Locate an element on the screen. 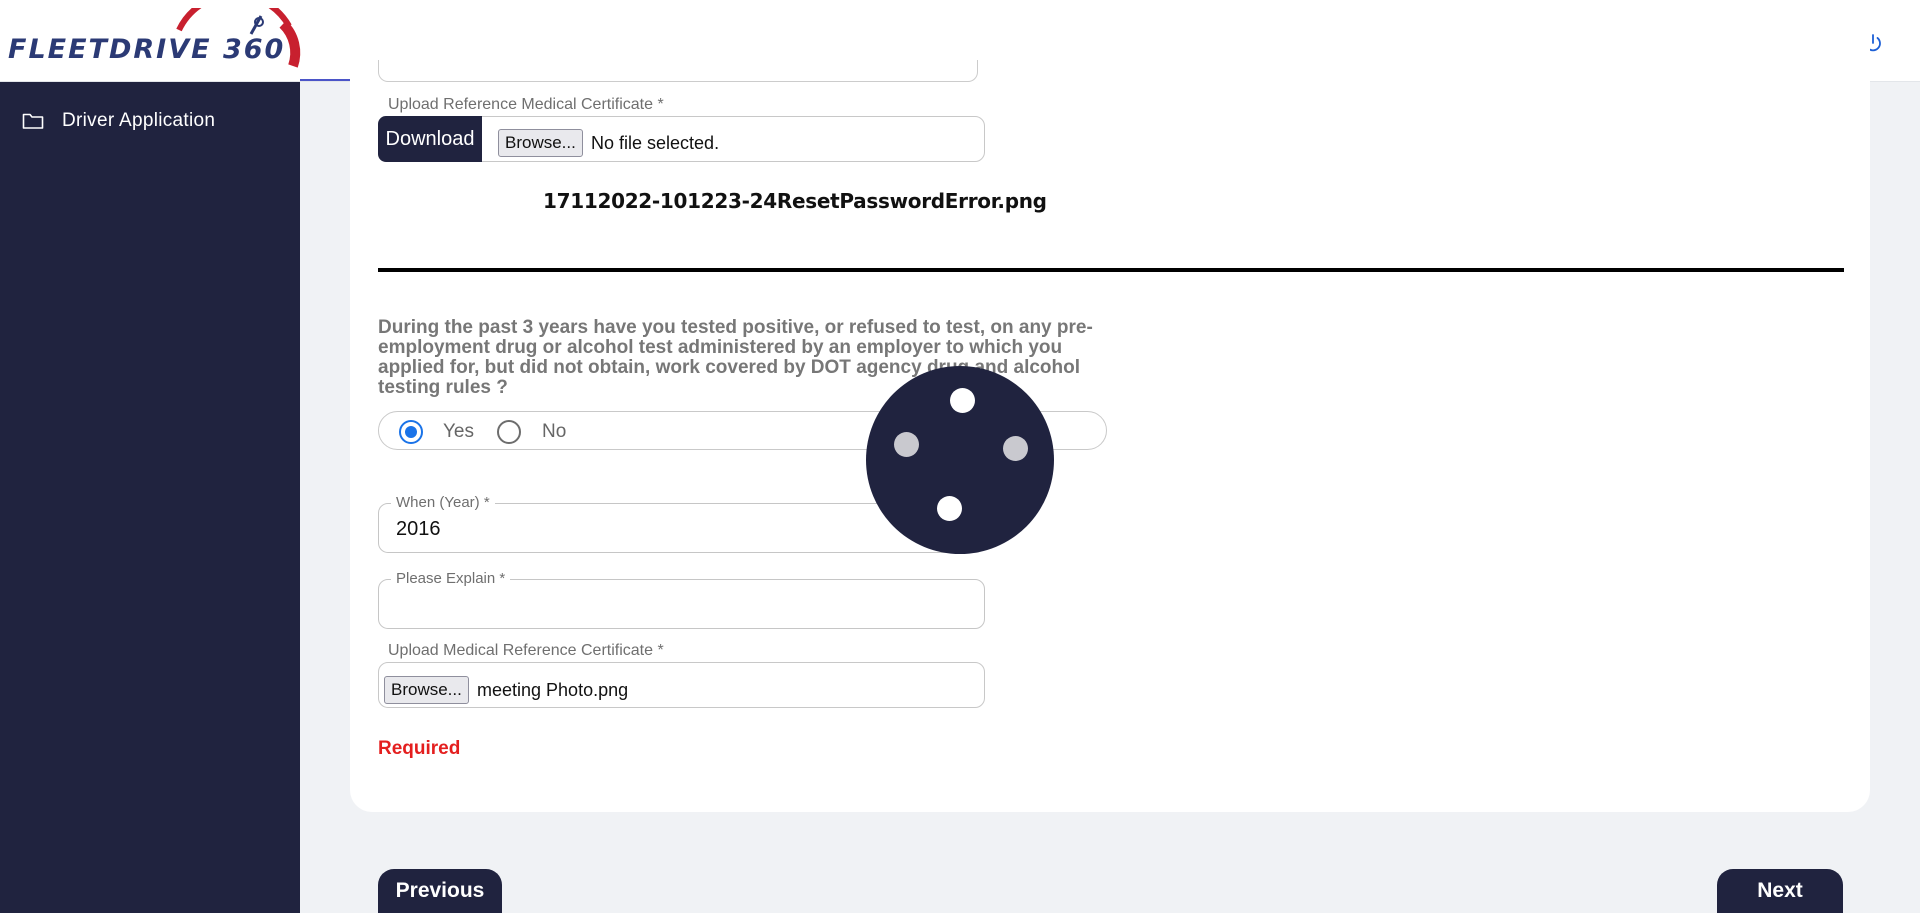  med-ref-cert-label: Upload Medical Reference Certificate * is located at coordinates (526, 650).